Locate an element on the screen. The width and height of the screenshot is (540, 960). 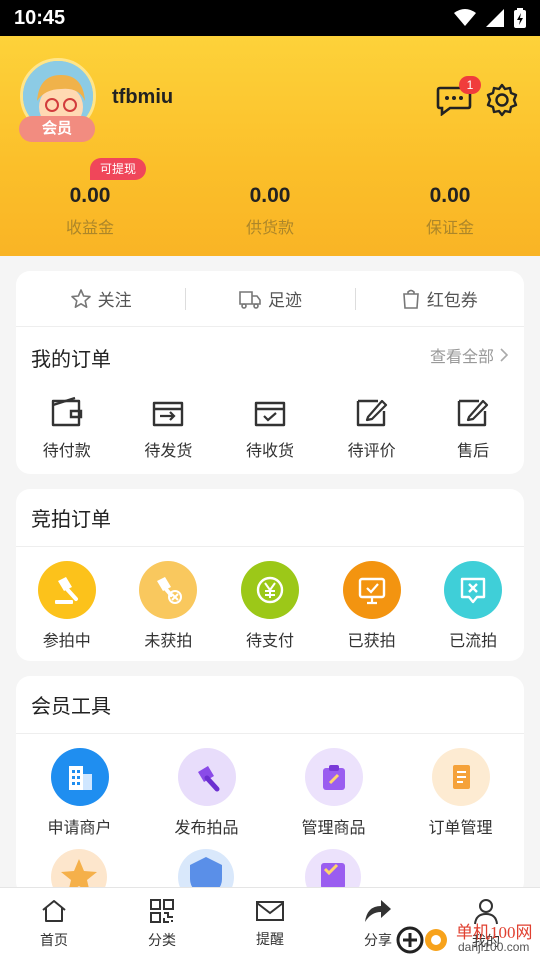
auction-status-label: 参拍中 is located at coordinates (66, 641).